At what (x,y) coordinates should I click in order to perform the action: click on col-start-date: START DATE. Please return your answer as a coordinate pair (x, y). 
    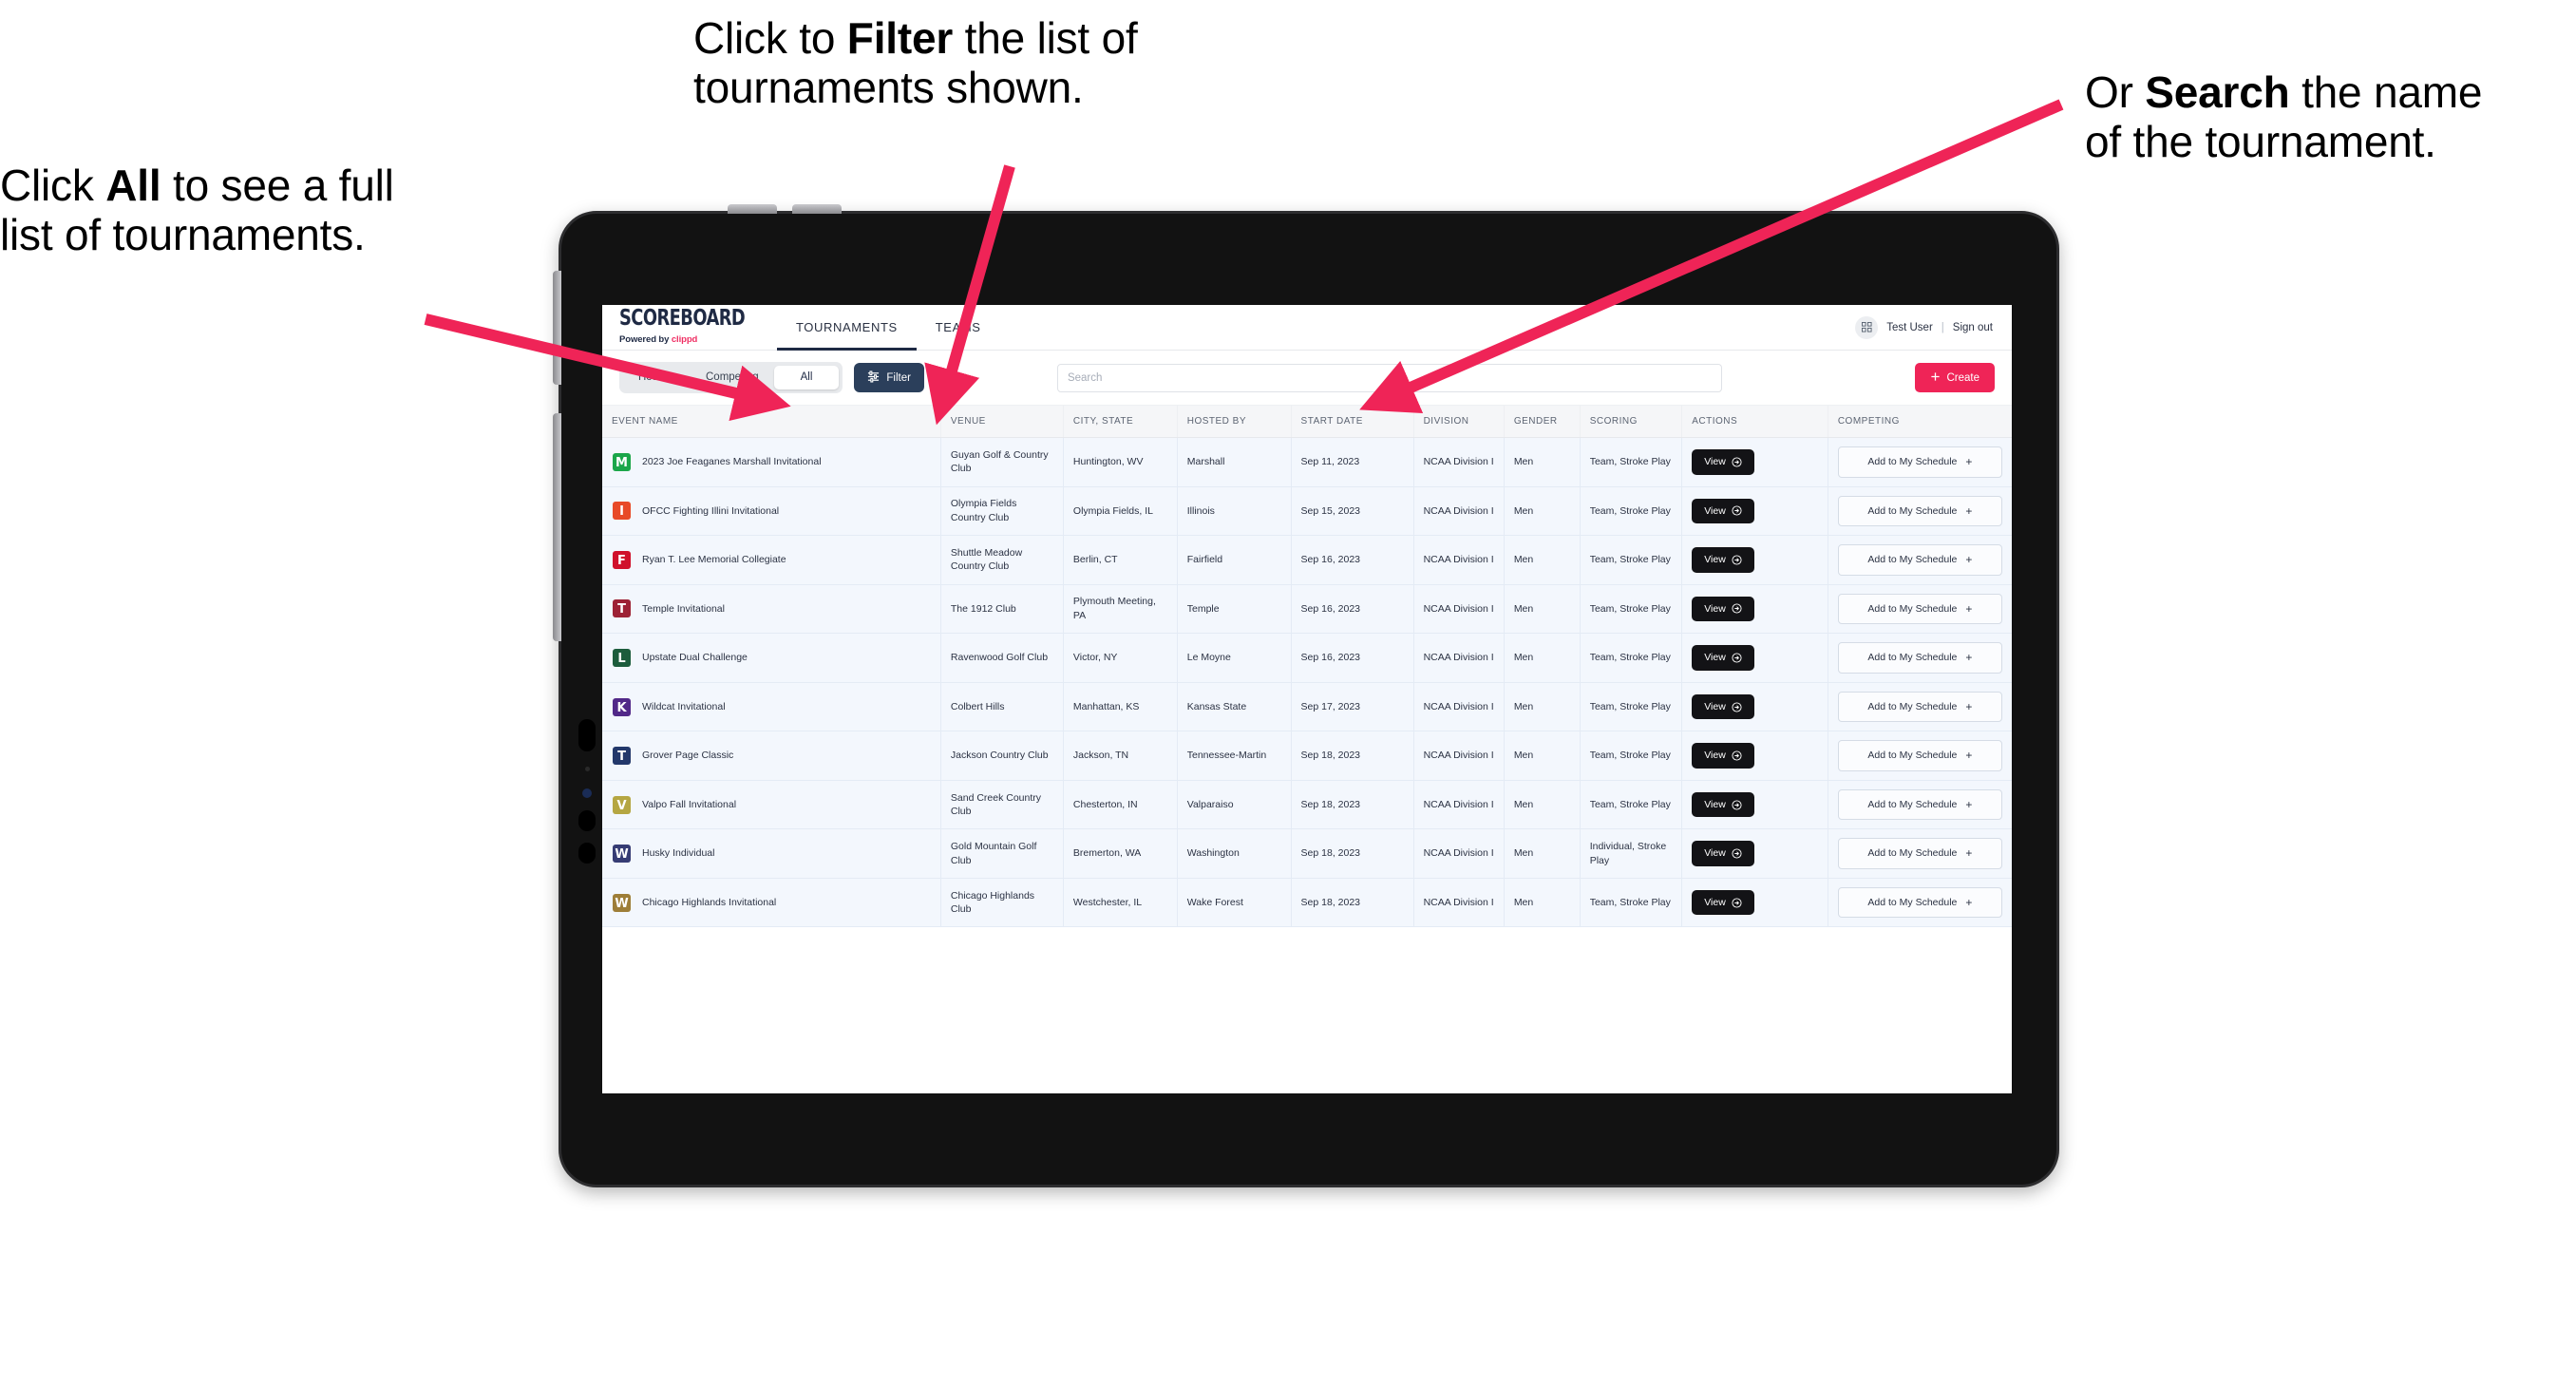
    Looking at the image, I should click on (1352, 422).